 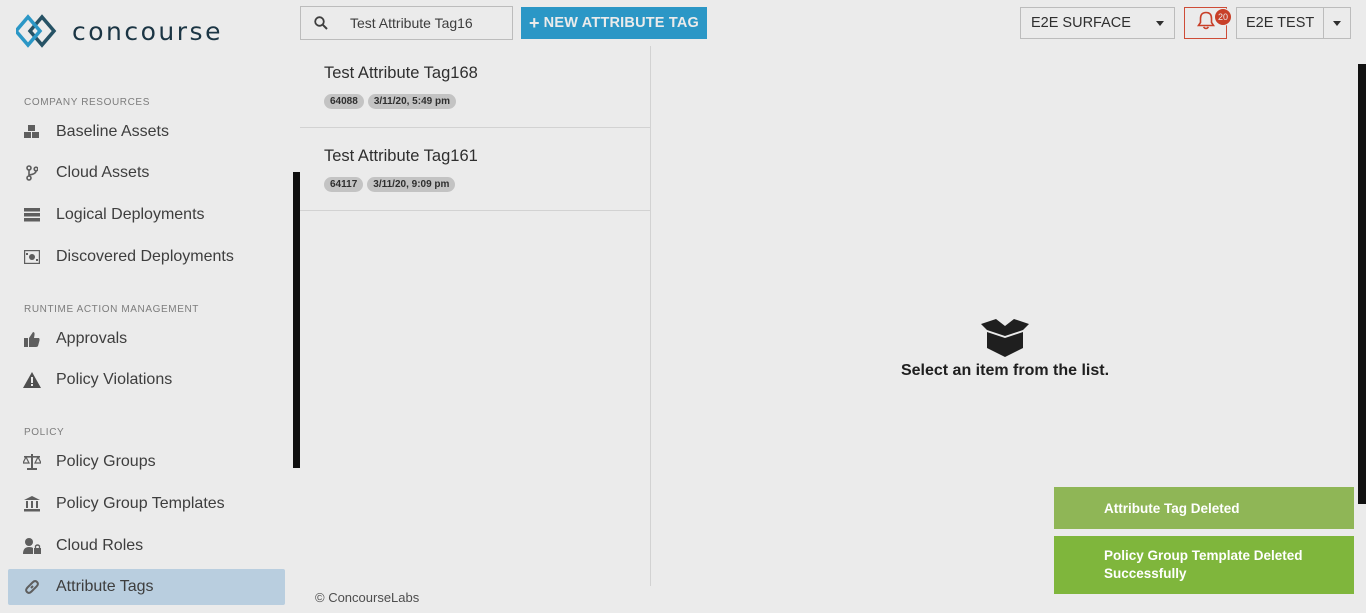 I want to click on sidebar-item-label: Cloud Roles, so click(x=100, y=545).